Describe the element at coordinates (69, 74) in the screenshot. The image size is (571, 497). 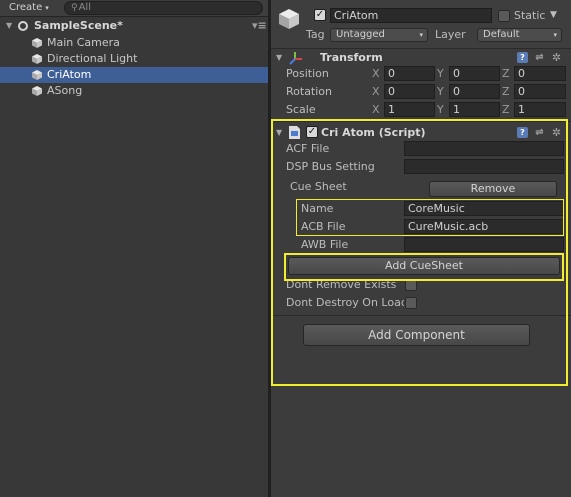
I see `hierarchy-item-label: CriAtom` at that location.